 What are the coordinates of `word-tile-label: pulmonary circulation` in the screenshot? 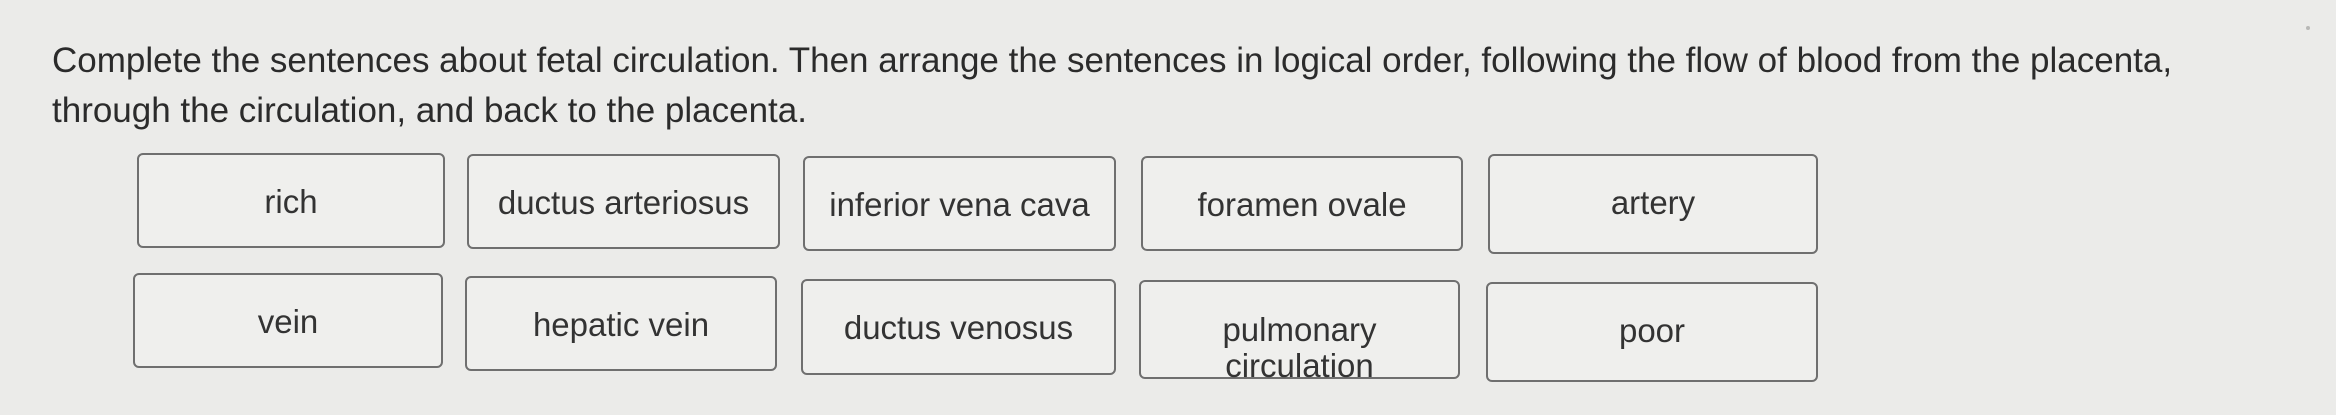 It's located at (1299, 347).